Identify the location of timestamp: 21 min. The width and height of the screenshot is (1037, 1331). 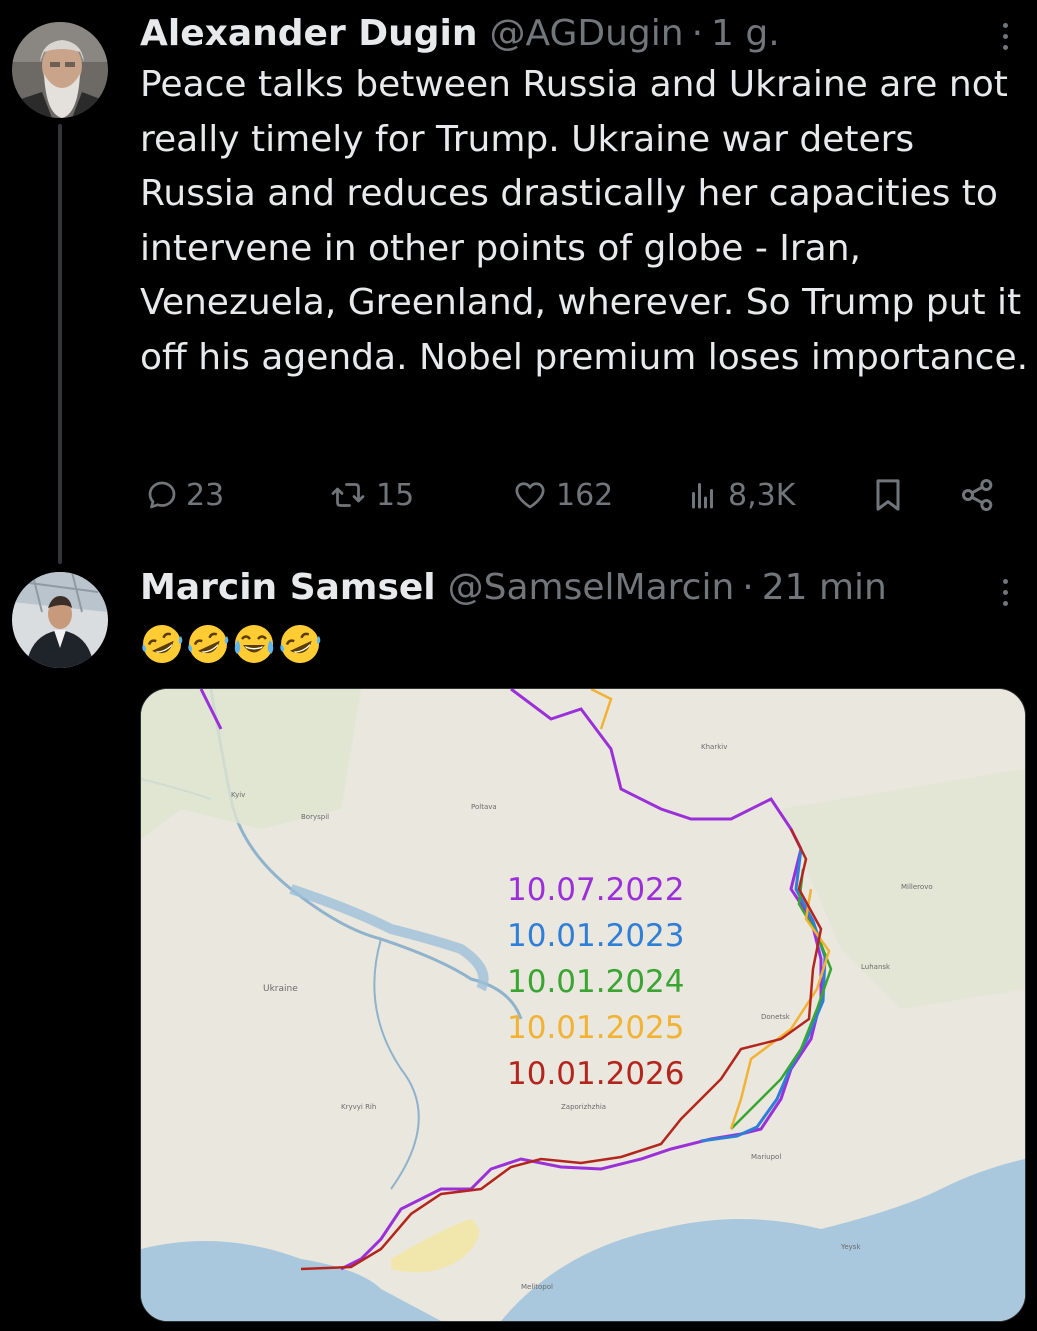
(824, 588).